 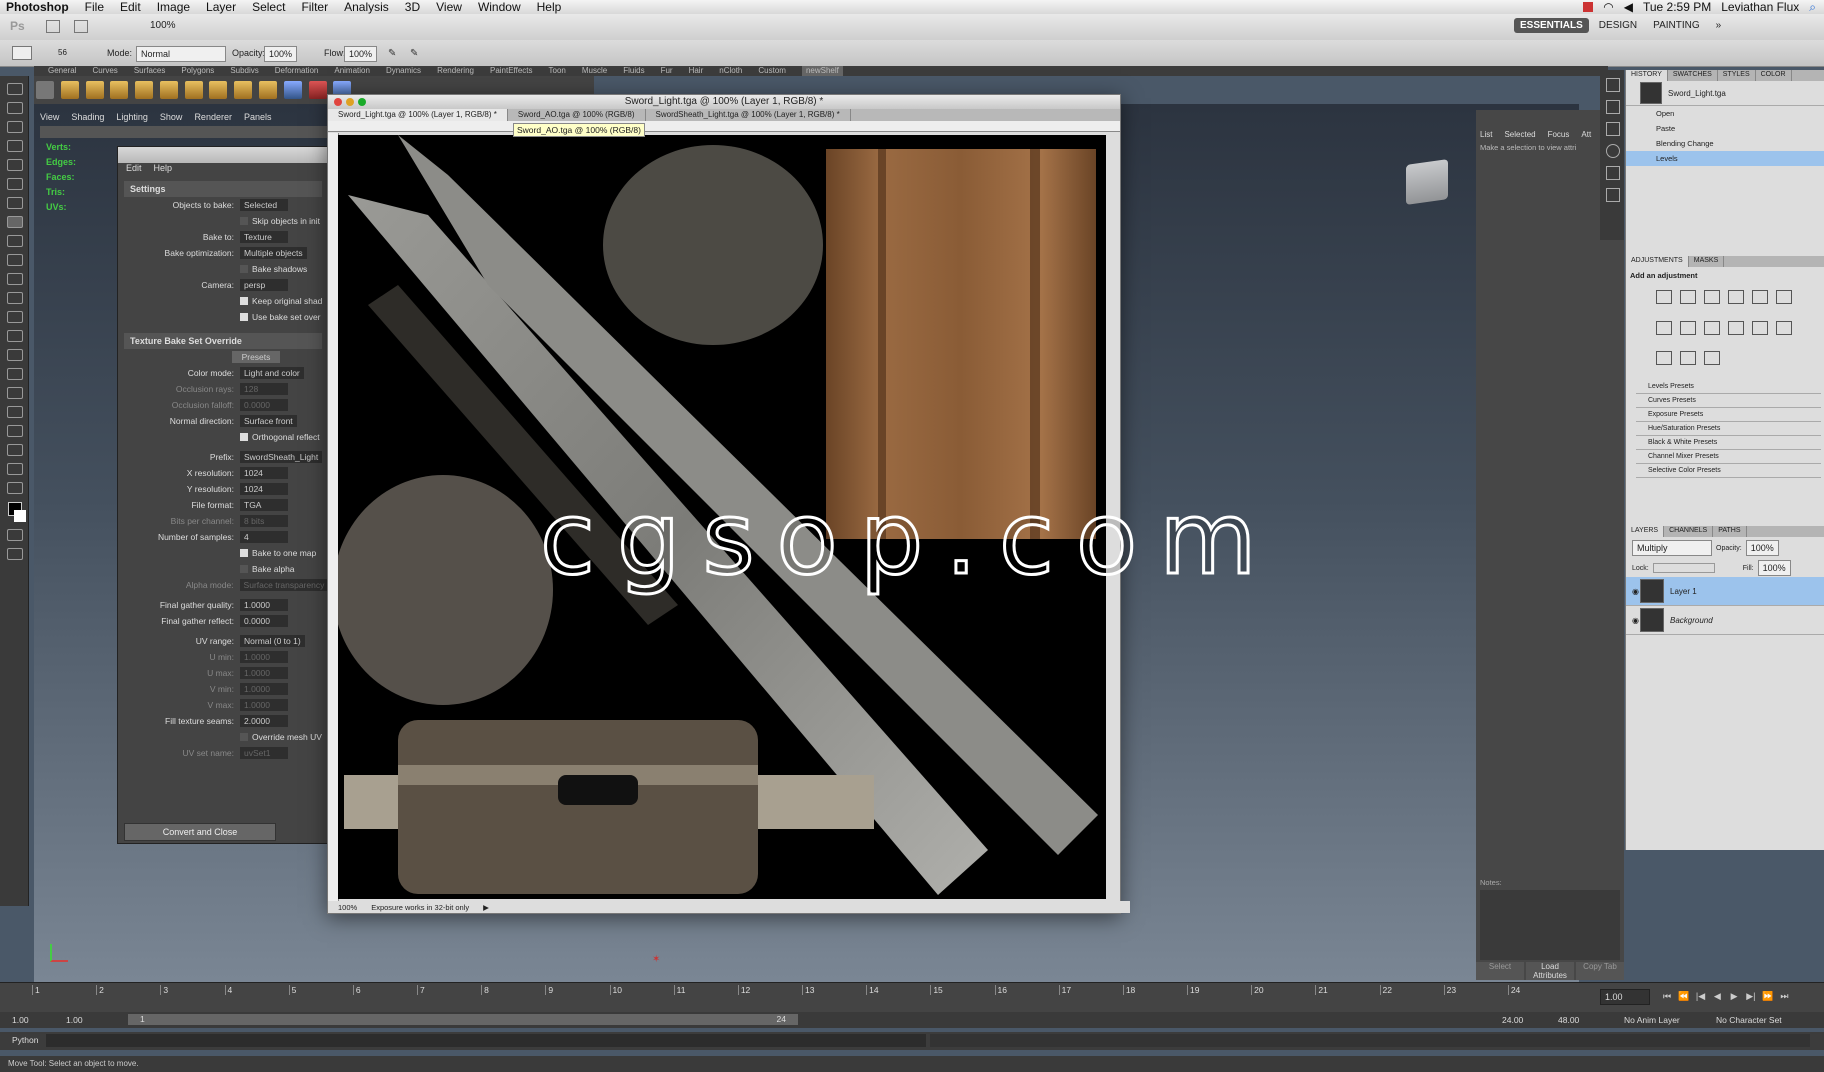 What do you see at coordinates (264, 473) in the screenshot?
I see `x-resolution-field: 1024` at bounding box center [264, 473].